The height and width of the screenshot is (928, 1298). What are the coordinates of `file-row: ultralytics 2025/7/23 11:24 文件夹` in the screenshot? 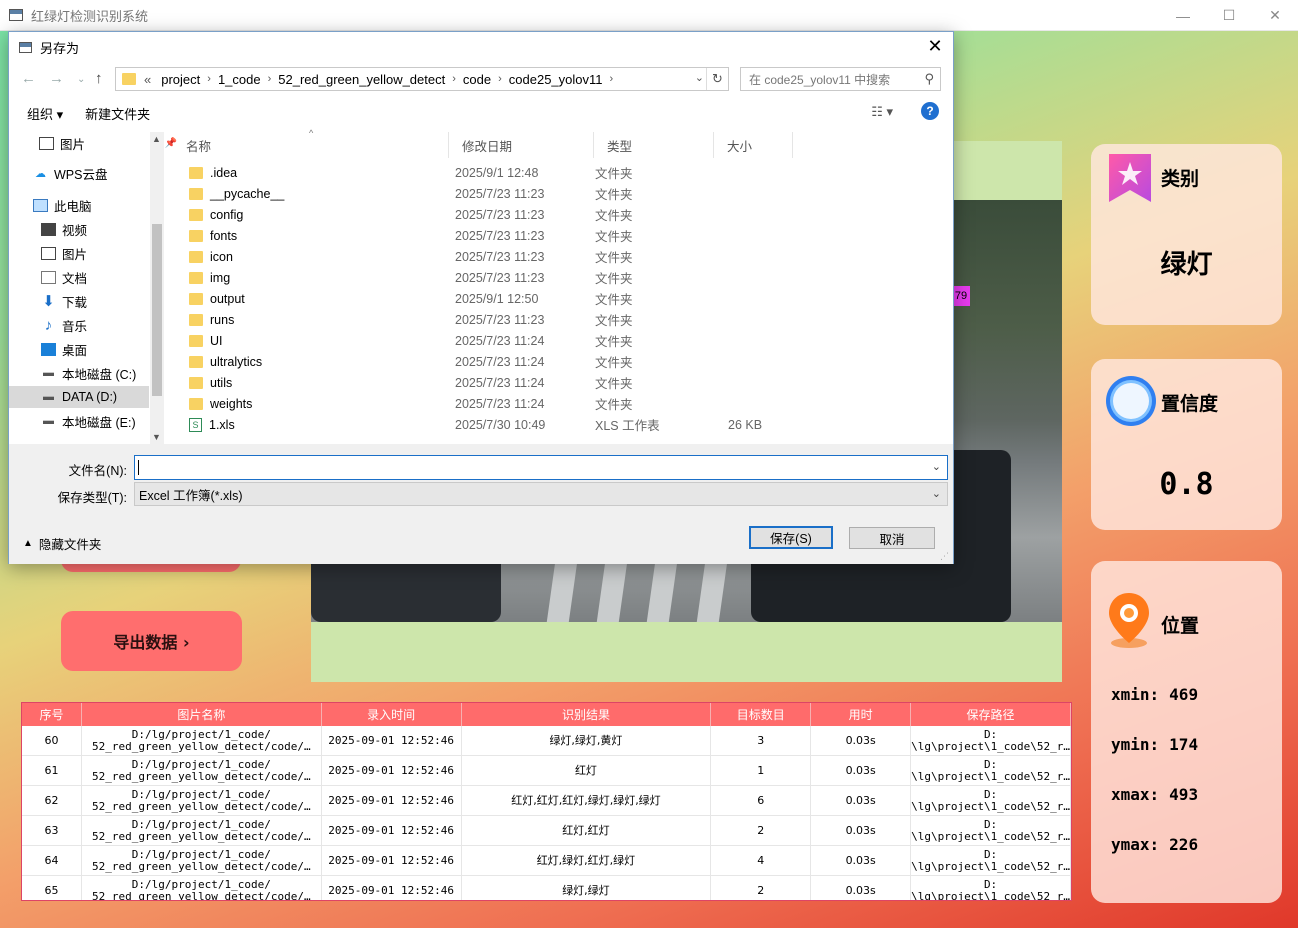 It's located at (483, 361).